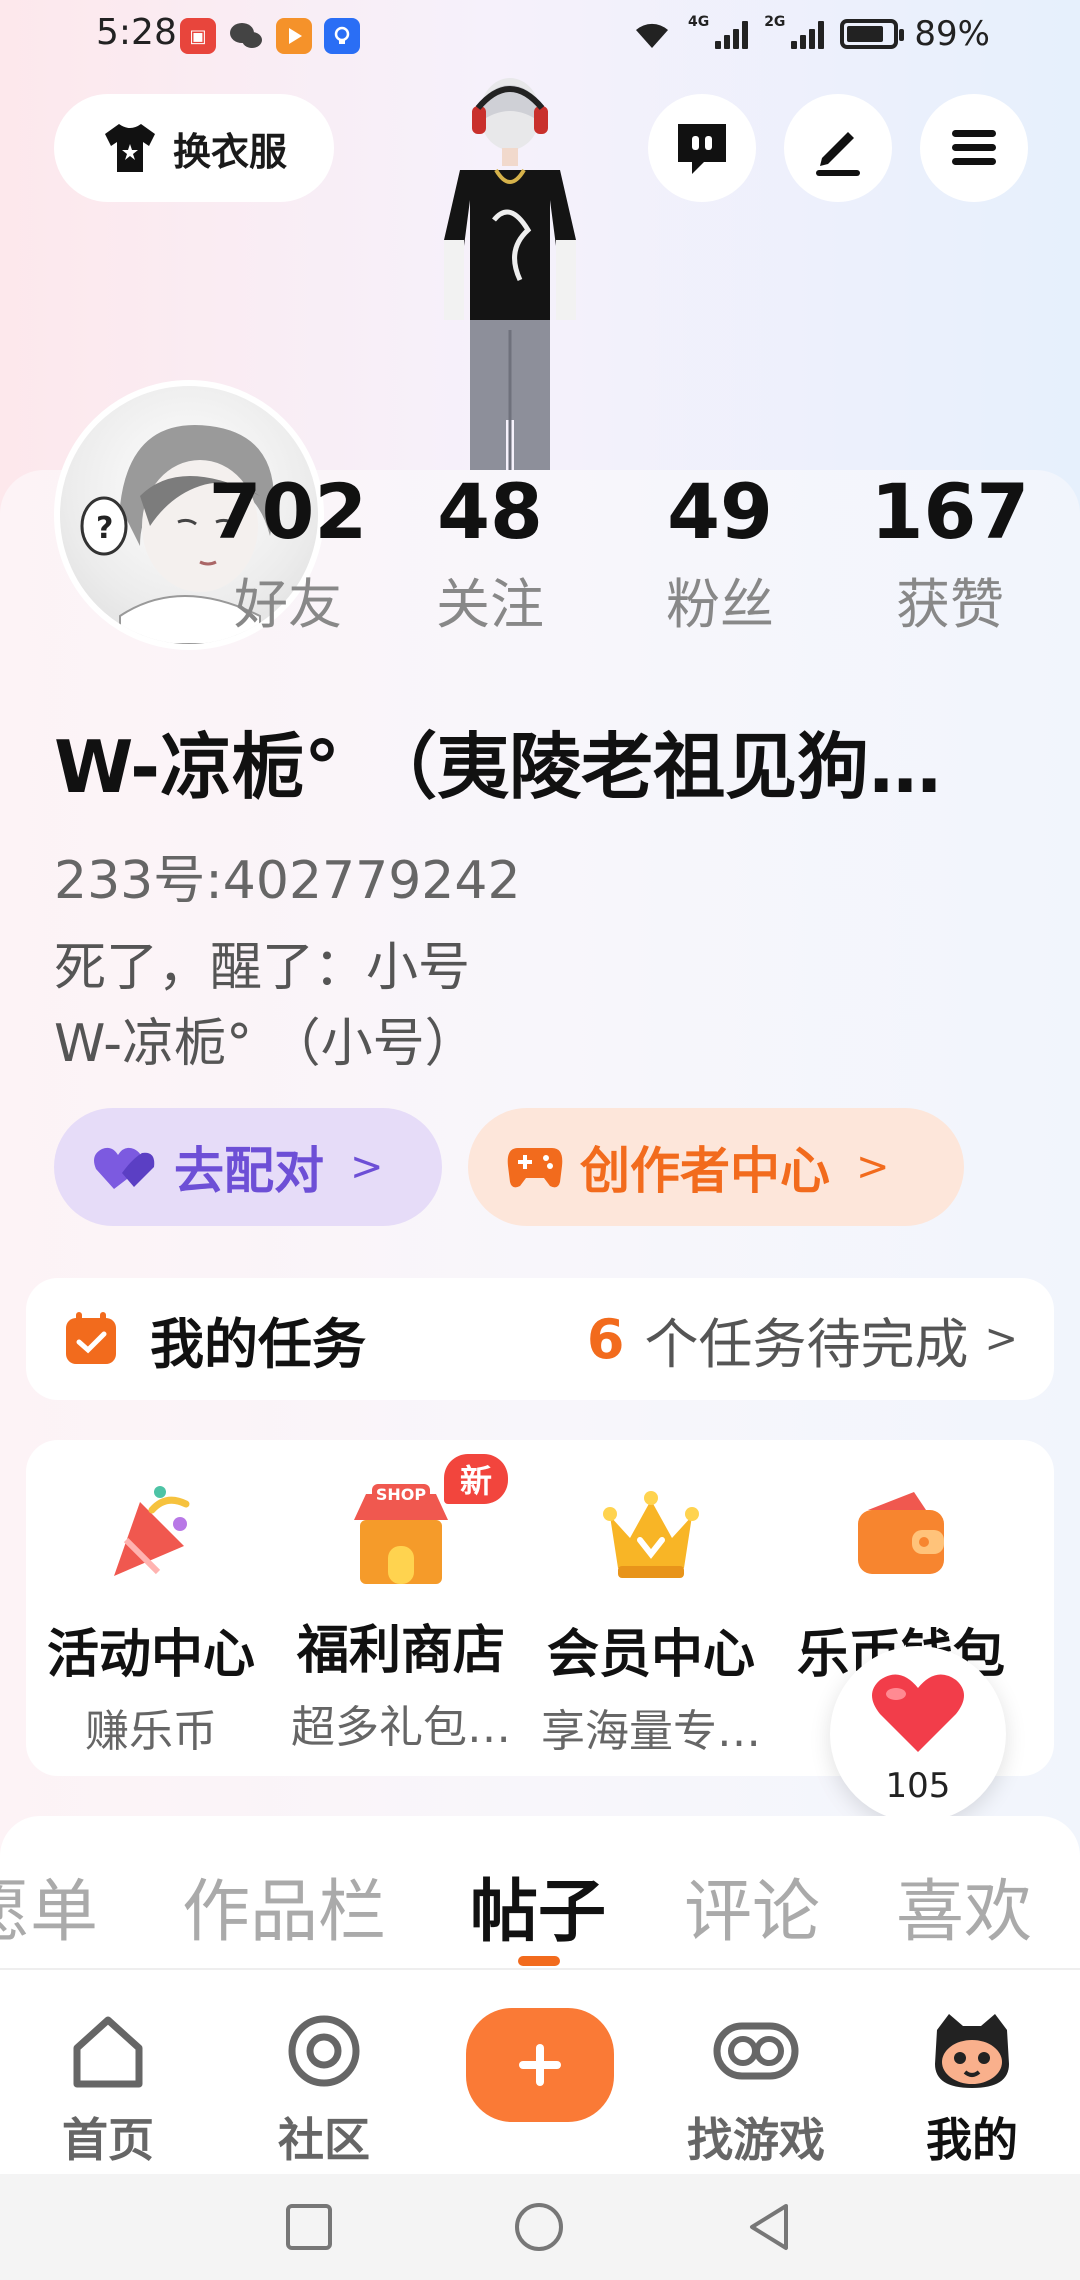 The width and height of the screenshot is (1080, 2280). What do you see at coordinates (284, 1905) in the screenshot?
I see `tab-works: 作品栏` at bounding box center [284, 1905].